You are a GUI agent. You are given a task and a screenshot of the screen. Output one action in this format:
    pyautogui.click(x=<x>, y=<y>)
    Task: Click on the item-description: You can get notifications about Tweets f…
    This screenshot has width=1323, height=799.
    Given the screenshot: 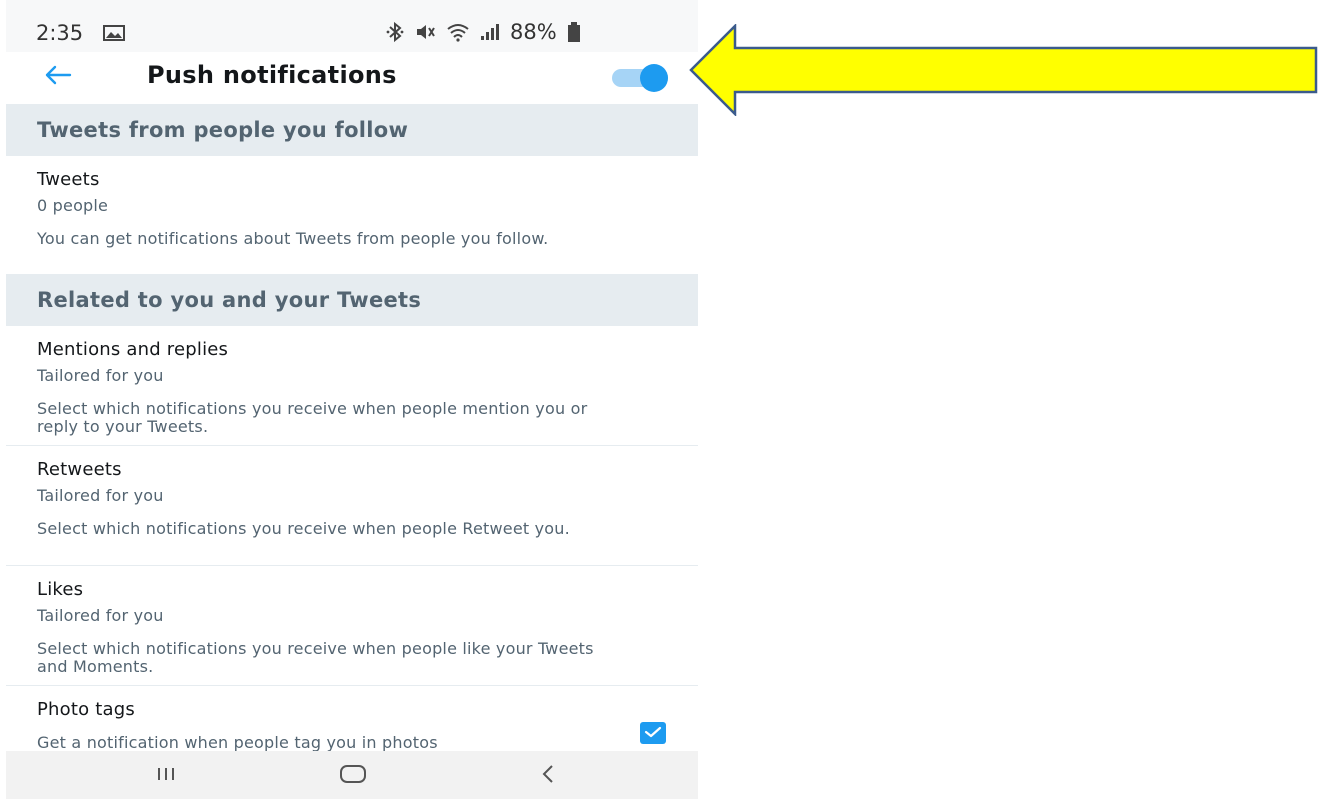 What is the action you would take?
    pyautogui.click(x=293, y=238)
    